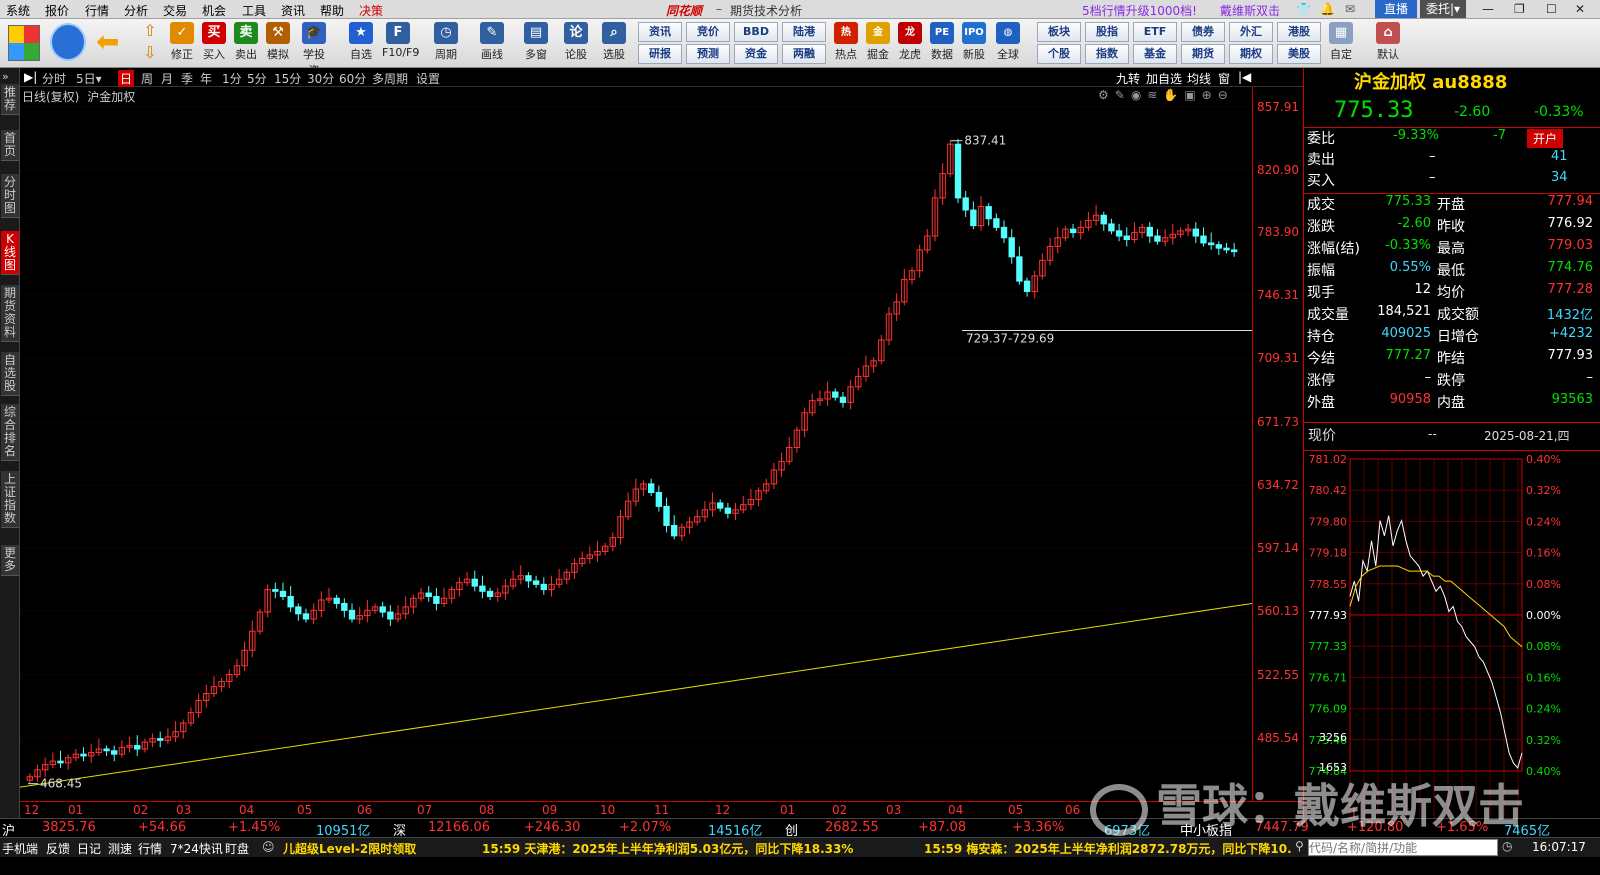  I want to click on panel-toggle-icon: |◀, so click(1244, 77).